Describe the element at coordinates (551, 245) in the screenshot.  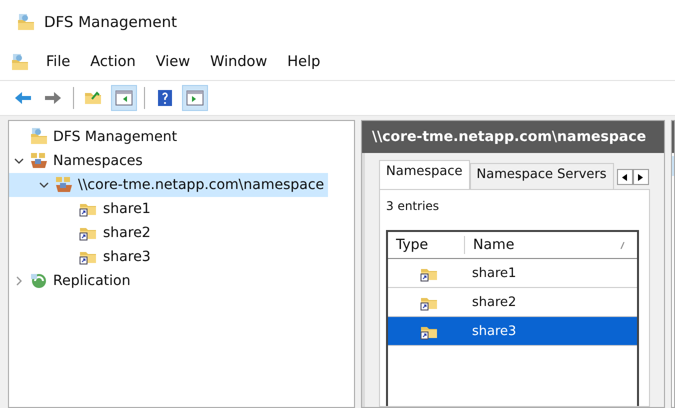
I see `column-header: Name` at that location.